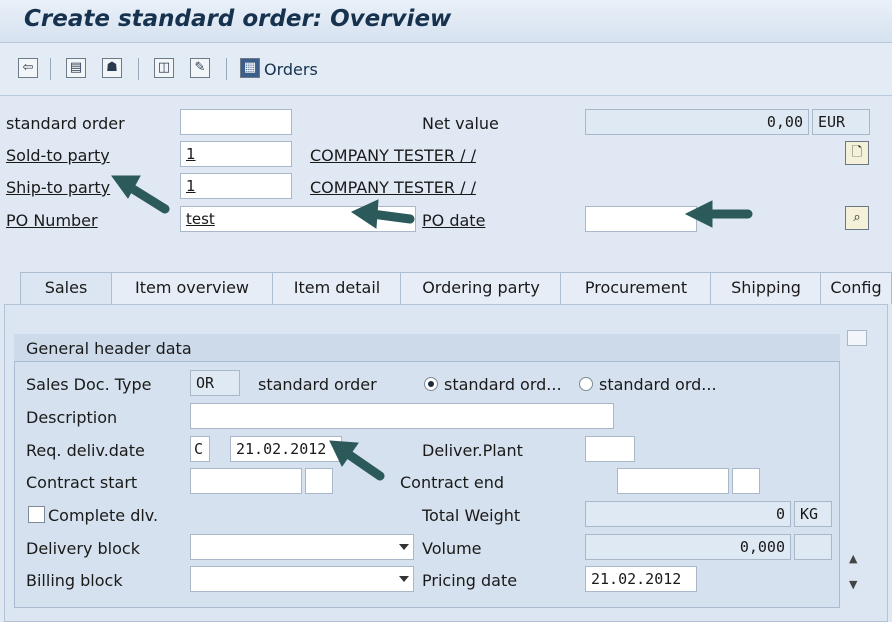 The height and width of the screenshot is (622, 892). I want to click on arrow-head-po-number, so click(364, 214).